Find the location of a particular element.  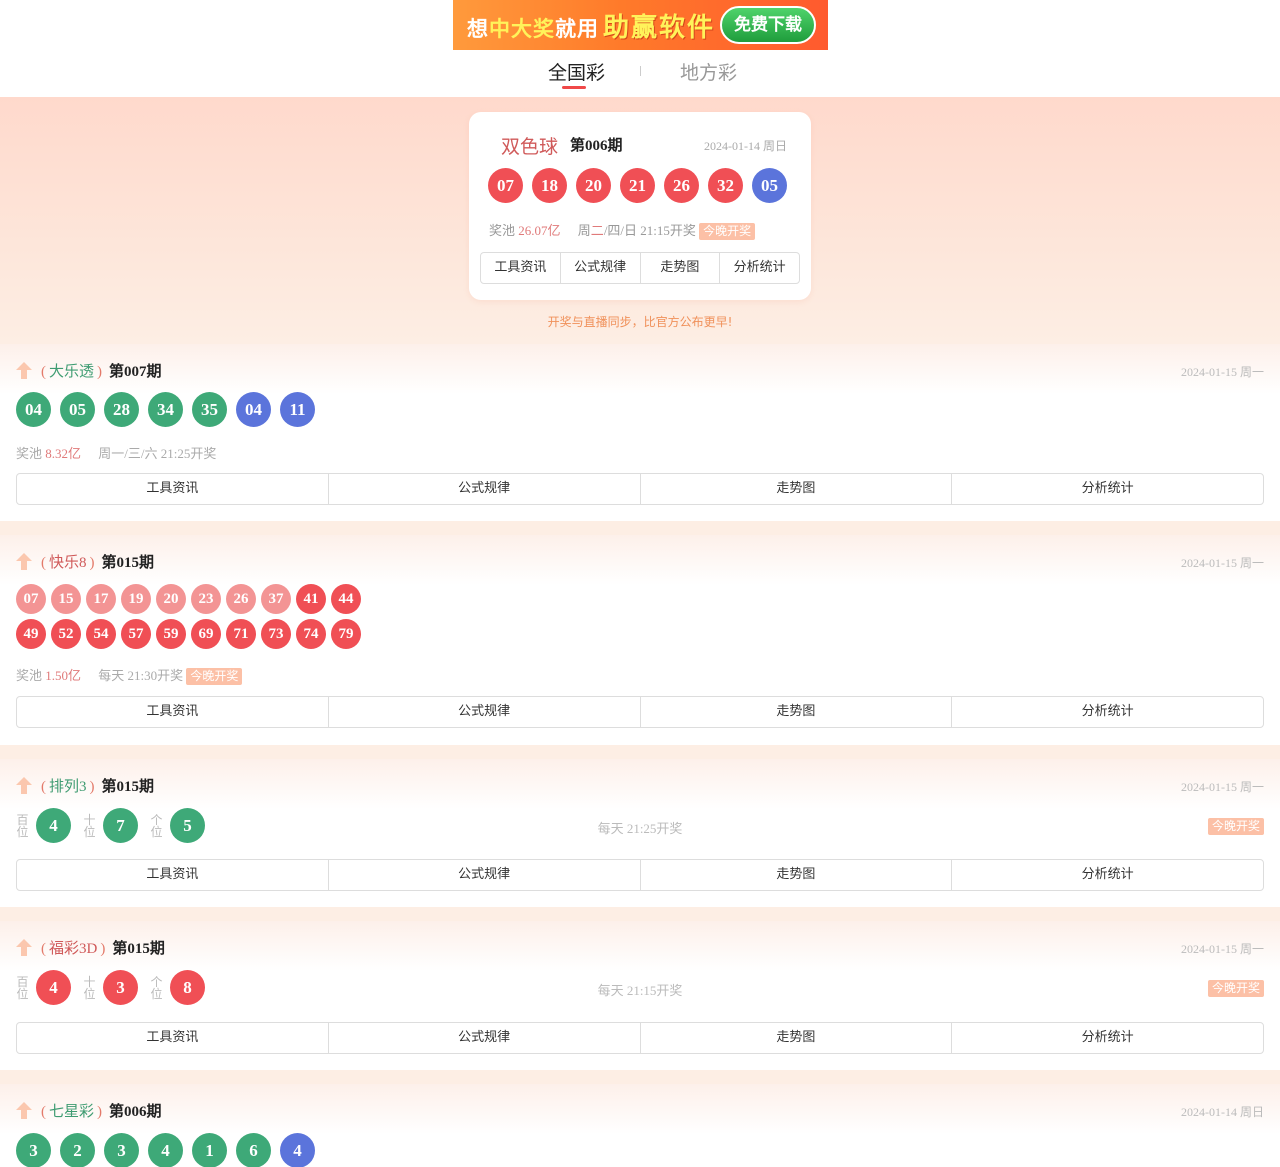

lottery-ball: 54 is located at coordinates (101, 634).